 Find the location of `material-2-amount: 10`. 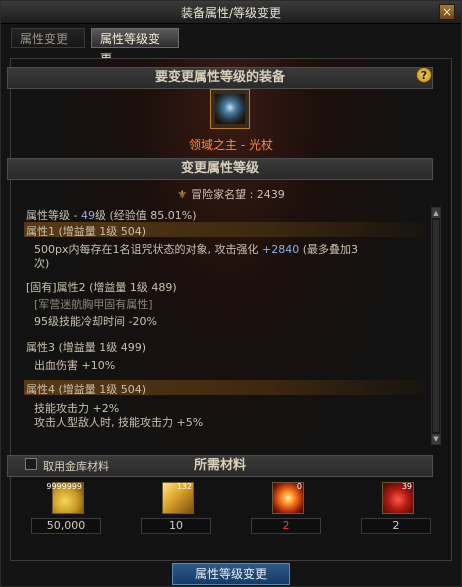

material-2-amount: 10 is located at coordinates (176, 526).